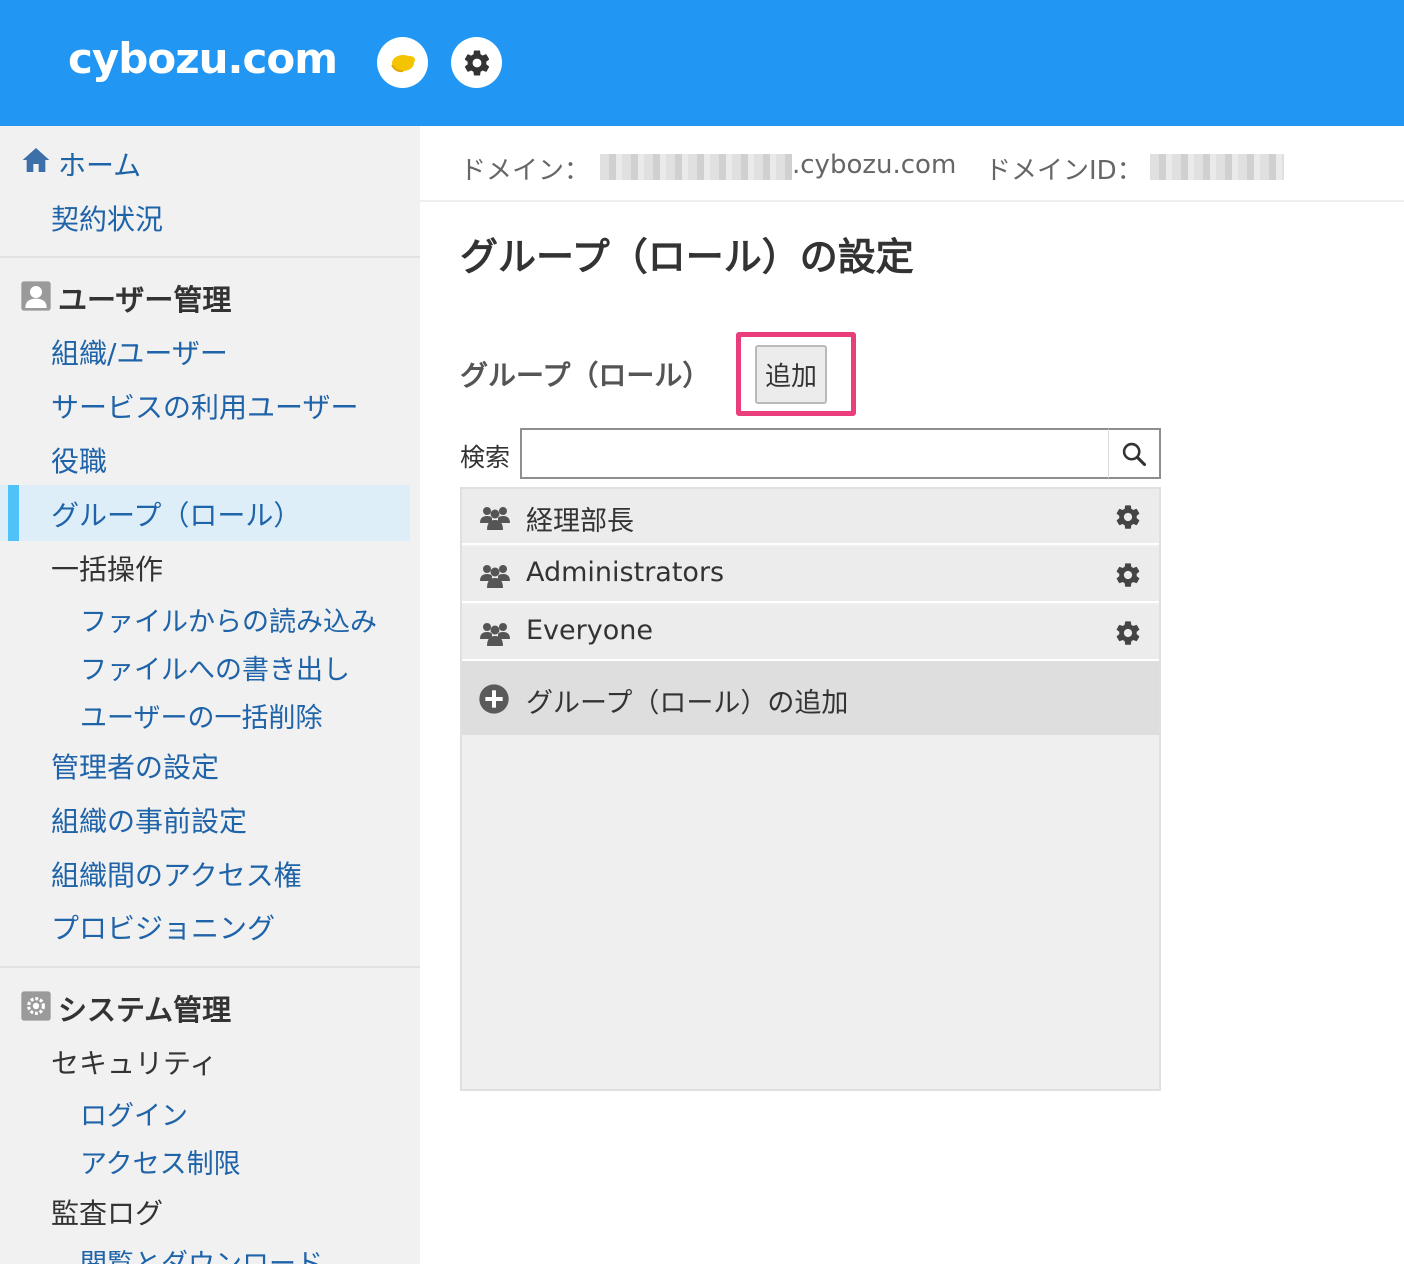 Image resolution: width=1404 pixels, height=1264 pixels. Describe the element at coordinates (205, 460) in the screenshot. I see `sidebar-item-titles: 役職` at that location.